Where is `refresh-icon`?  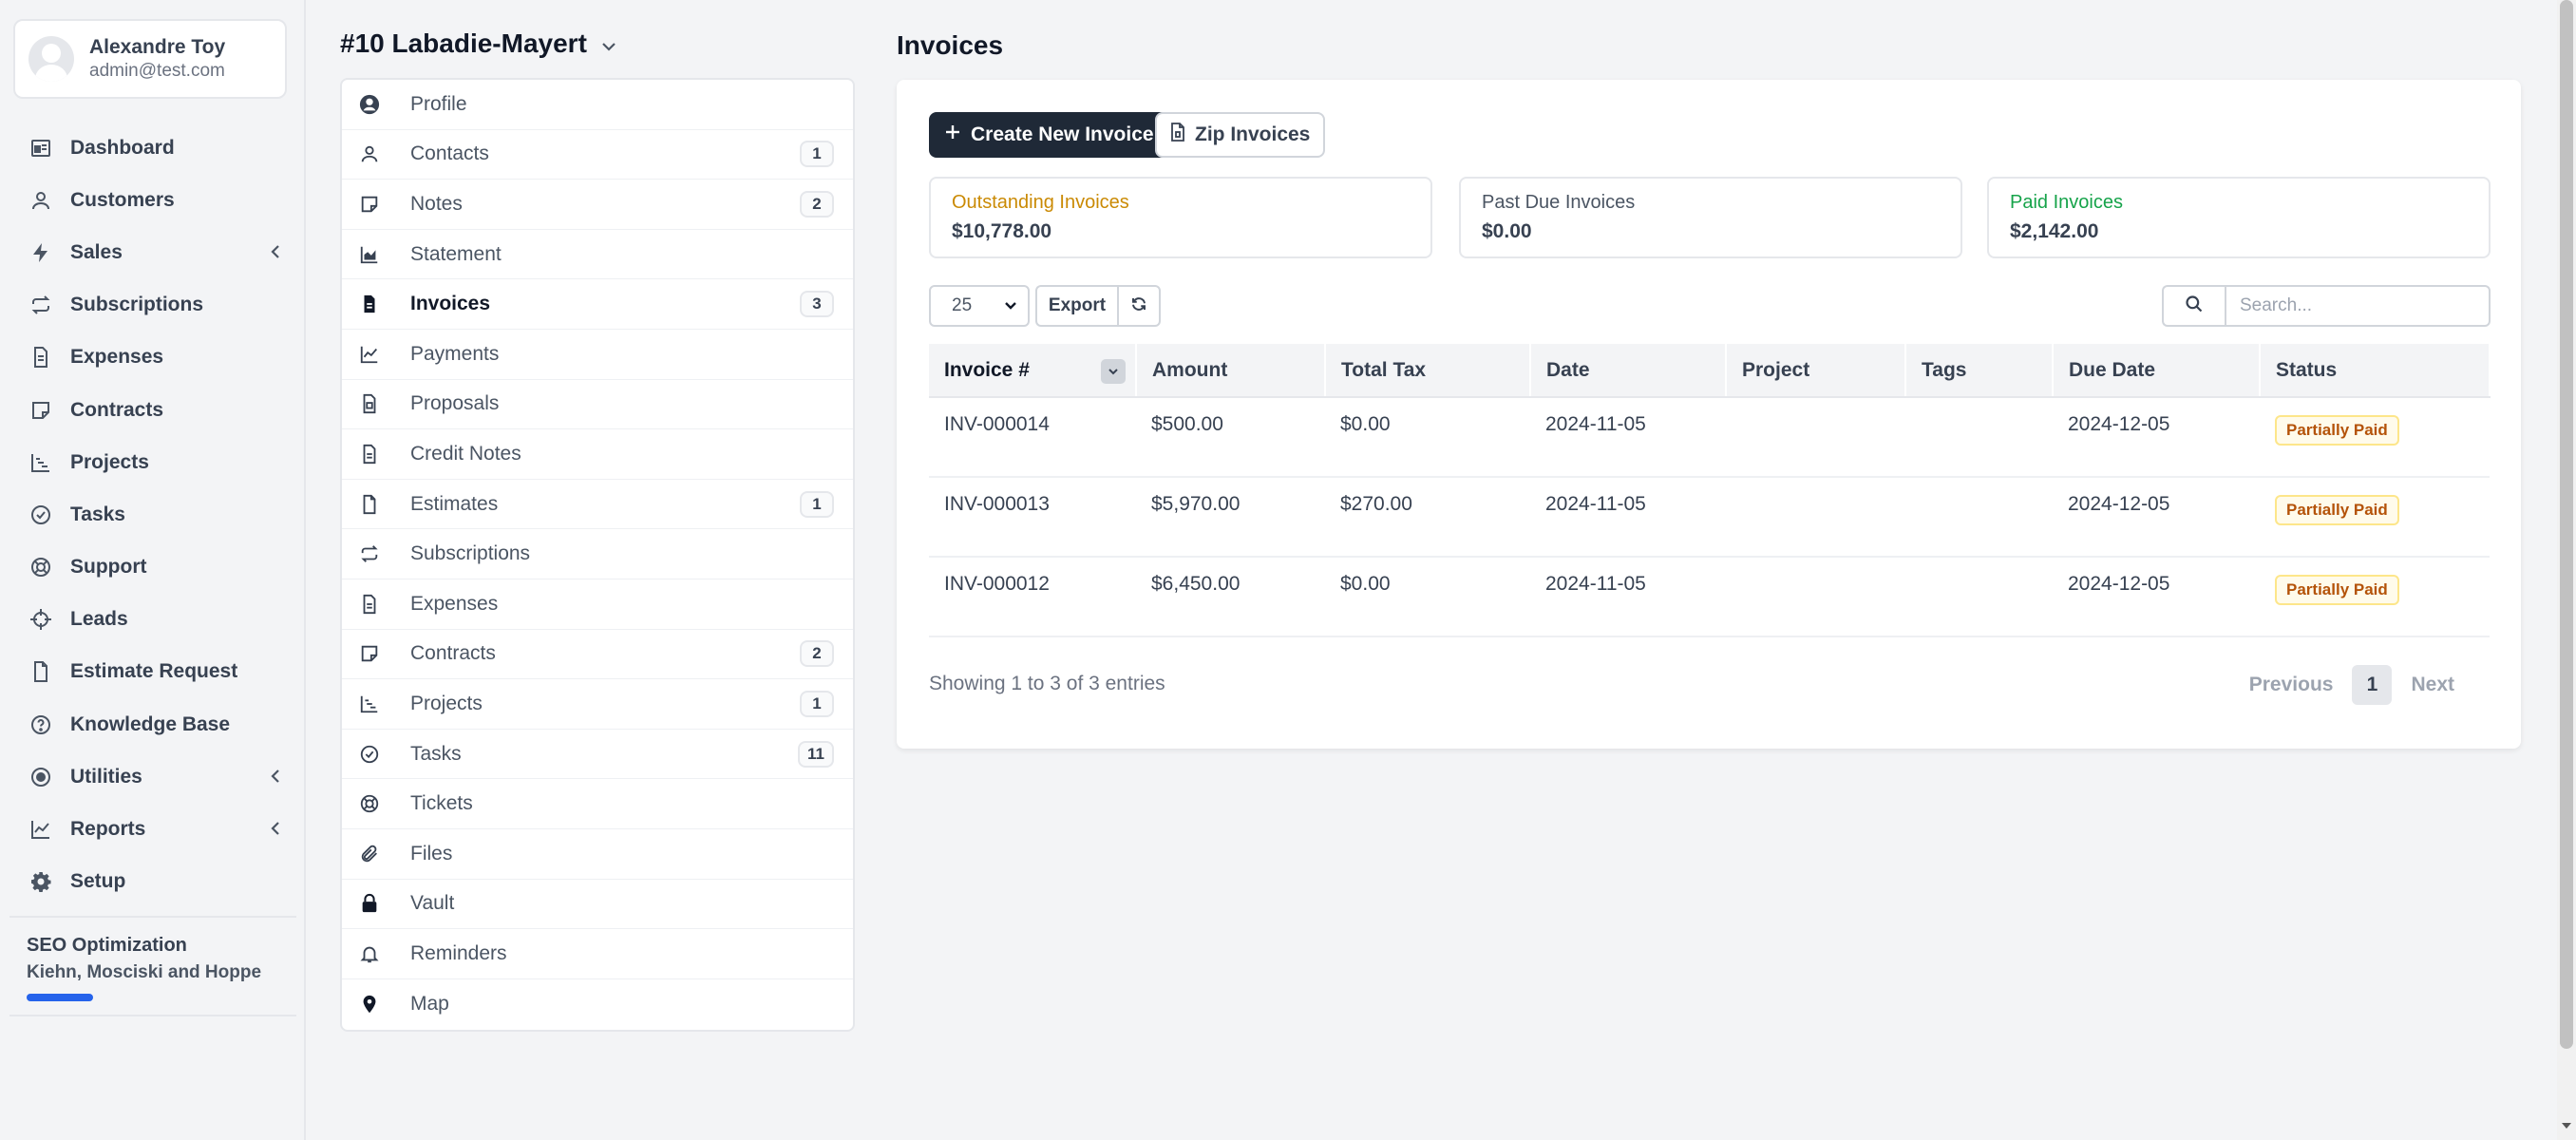 refresh-icon is located at coordinates (1138, 306).